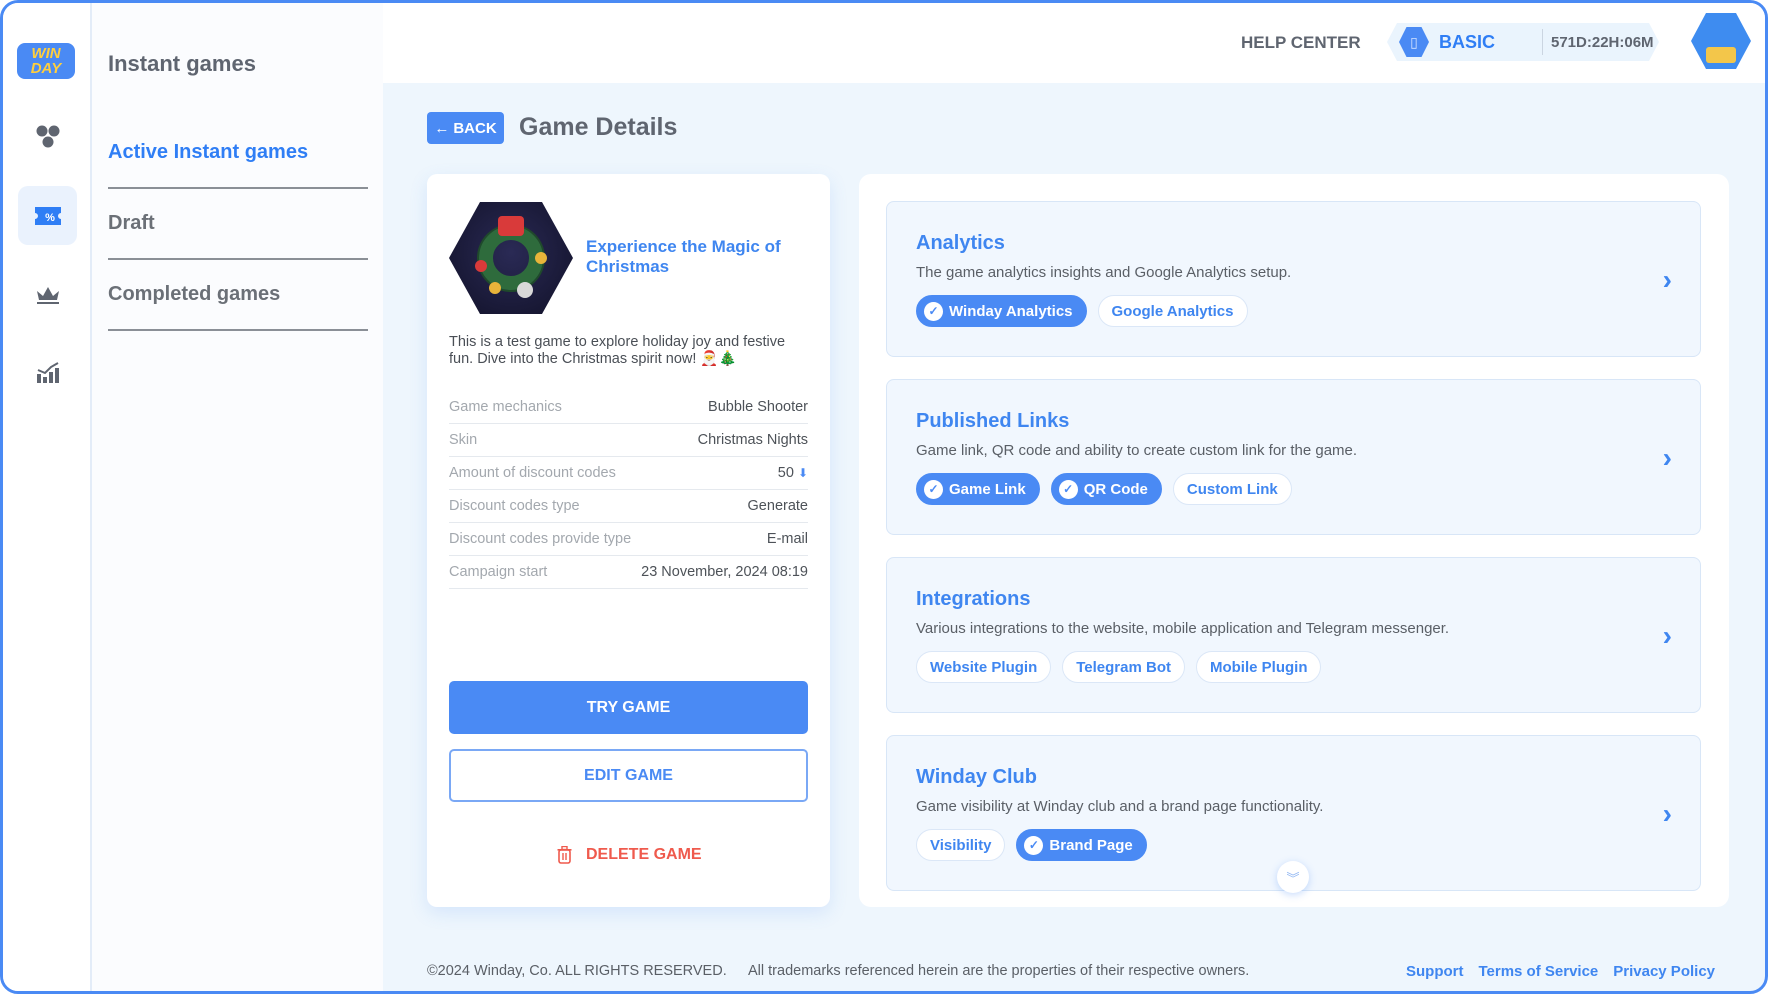 The height and width of the screenshot is (994, 1768). What do you see at coordinates (993, 421) in the screenshot?
I see `section-title: Published Links` at bounding box center [993, 421].